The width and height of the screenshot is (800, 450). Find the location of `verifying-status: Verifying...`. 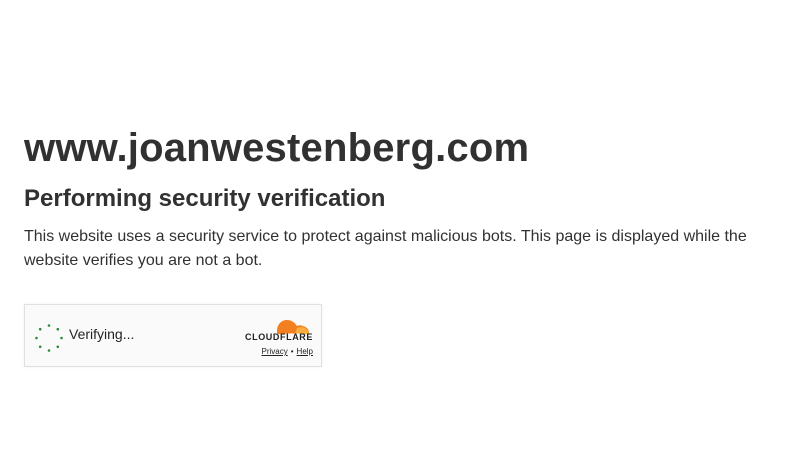

verifying-status: Verifying... is located at coordinates (102, 334).